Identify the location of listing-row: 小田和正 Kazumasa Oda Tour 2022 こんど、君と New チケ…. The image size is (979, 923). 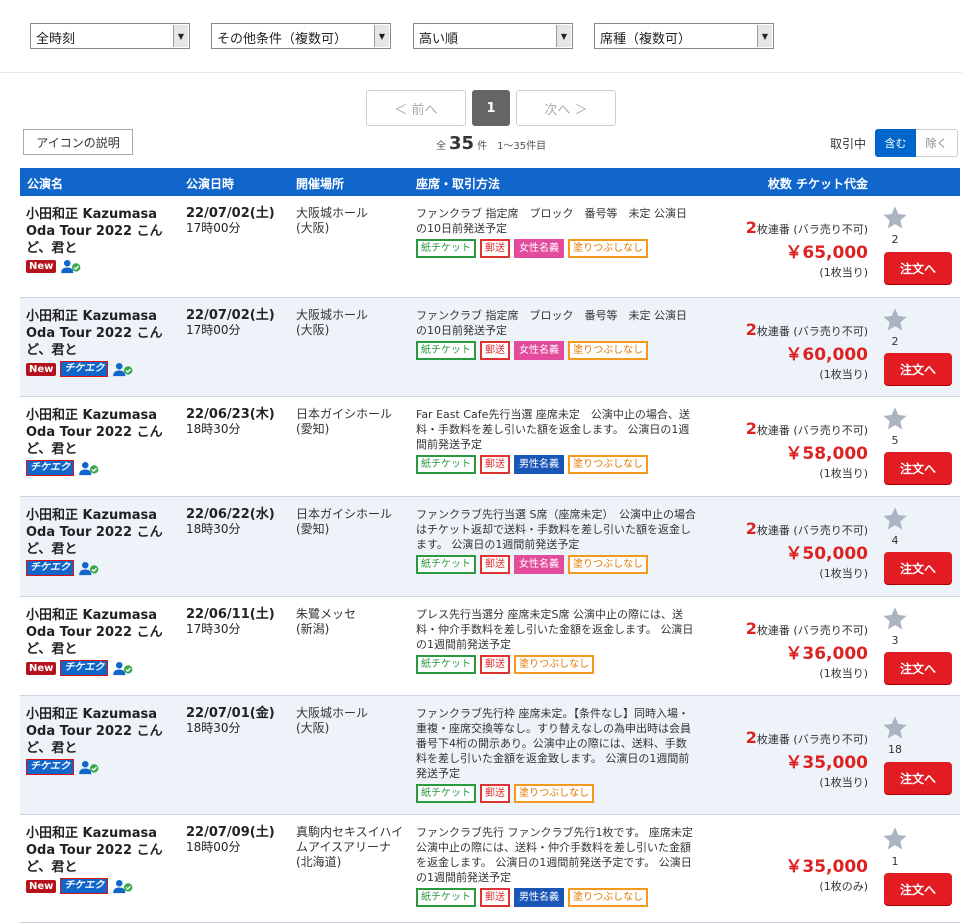
(490, 869).